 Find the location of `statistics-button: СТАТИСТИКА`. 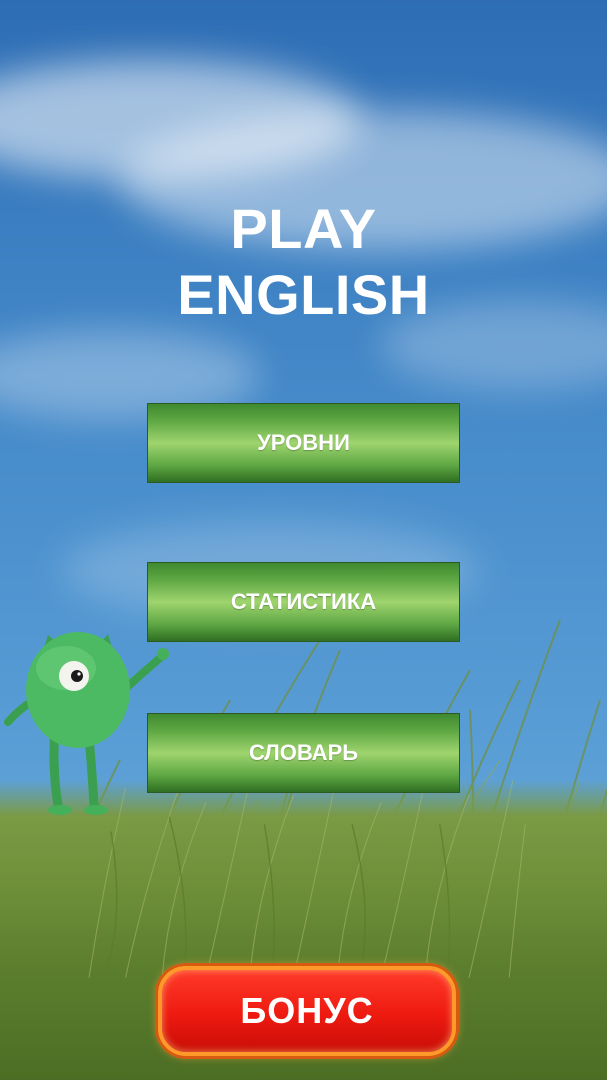

statistics-button: СТАТИСТИКА is located at coordinates (303, 602).